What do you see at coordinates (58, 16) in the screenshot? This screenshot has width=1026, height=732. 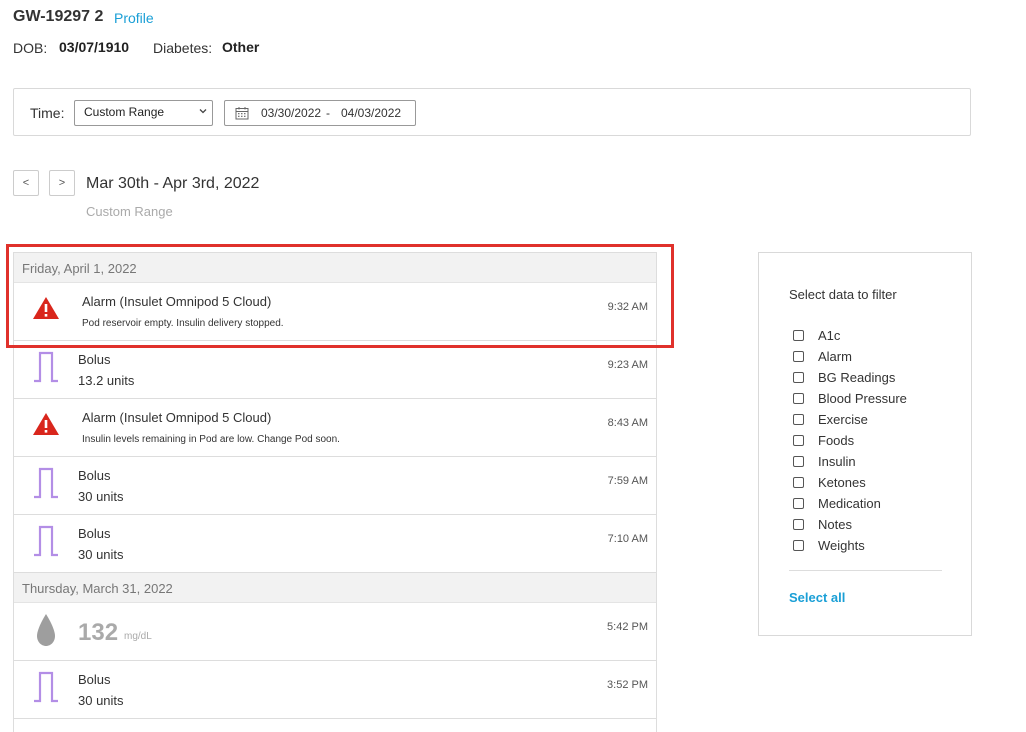 I see `patient-id: GW-19297 2` at bounding box center [58, 16].